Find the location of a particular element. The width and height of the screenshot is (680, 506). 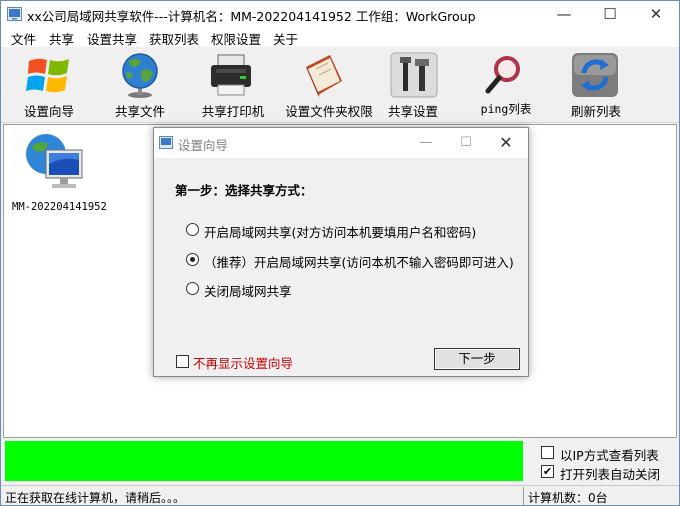

status-divider is located at coordinates (523, 496).